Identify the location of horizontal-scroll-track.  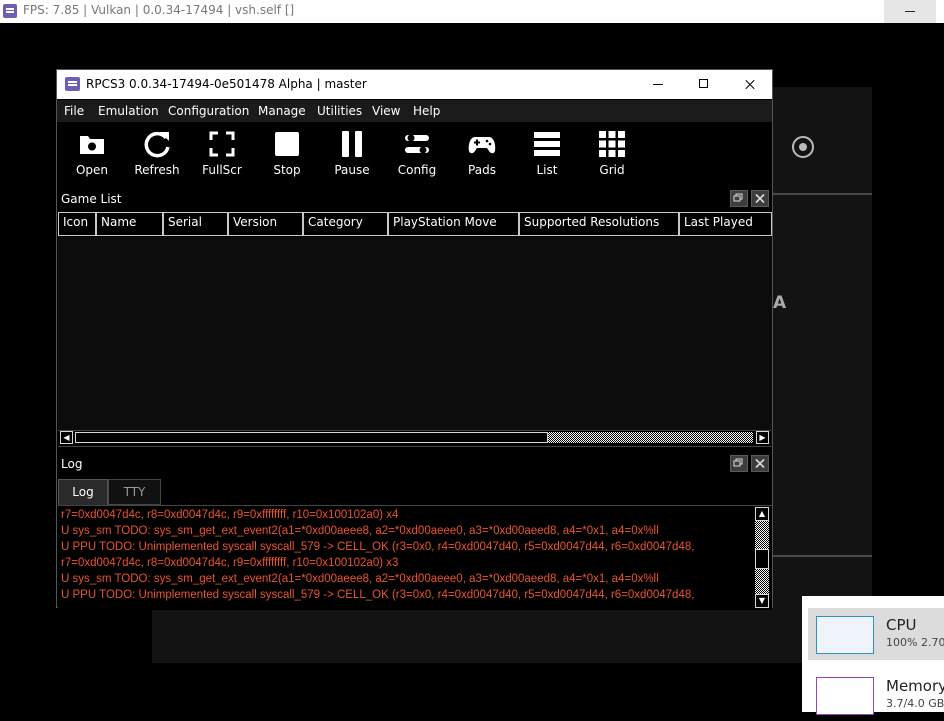
(650, 437).